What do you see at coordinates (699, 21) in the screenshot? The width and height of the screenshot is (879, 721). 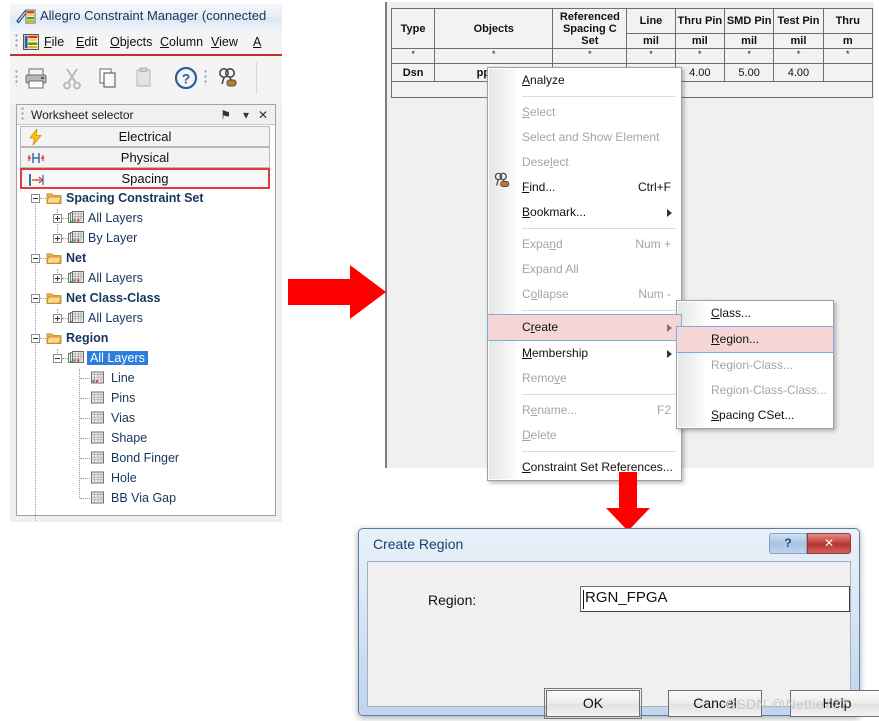 I see `table-header-thru-pin: Thru Pin` at bounding box center [699, 21].